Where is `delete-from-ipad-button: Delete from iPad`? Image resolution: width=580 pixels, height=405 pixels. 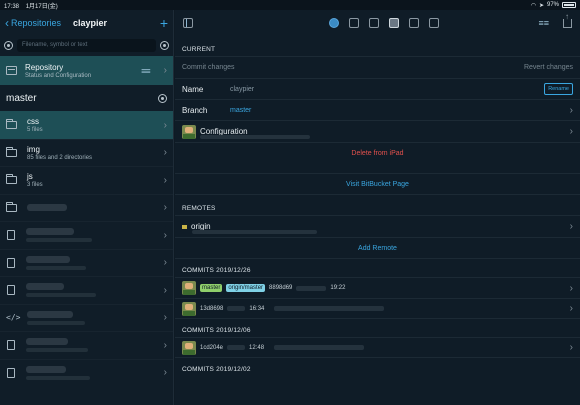
delete-from-ipad-button: Delete from iPad is located at coordinates (377, 153).